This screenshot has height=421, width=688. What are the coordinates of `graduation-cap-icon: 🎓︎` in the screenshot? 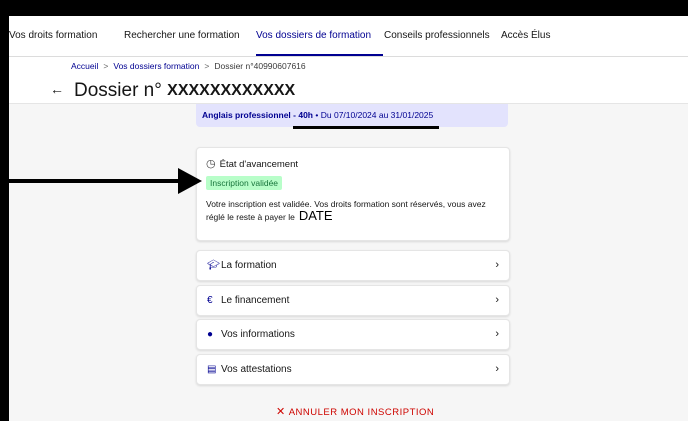 It's located at (213, 265).